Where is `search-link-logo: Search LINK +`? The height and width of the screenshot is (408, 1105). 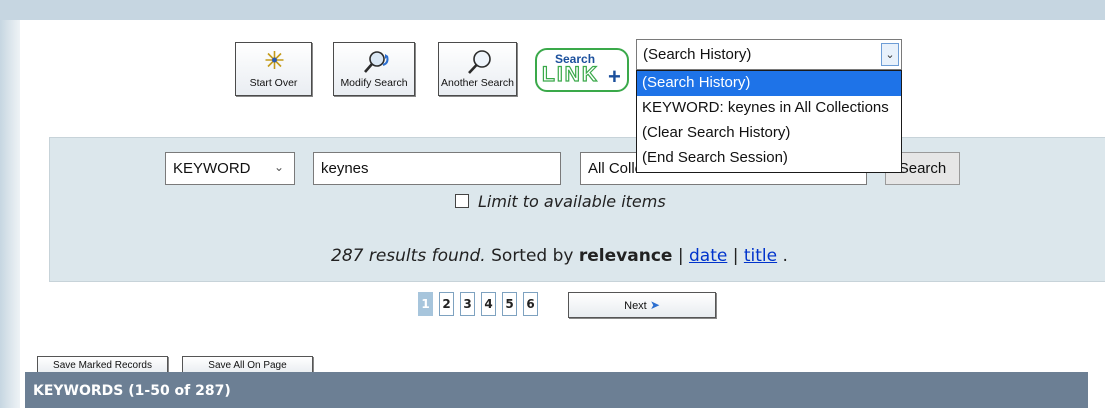 search-link-logo: Search LINK + is located at coordinates (582, 70).